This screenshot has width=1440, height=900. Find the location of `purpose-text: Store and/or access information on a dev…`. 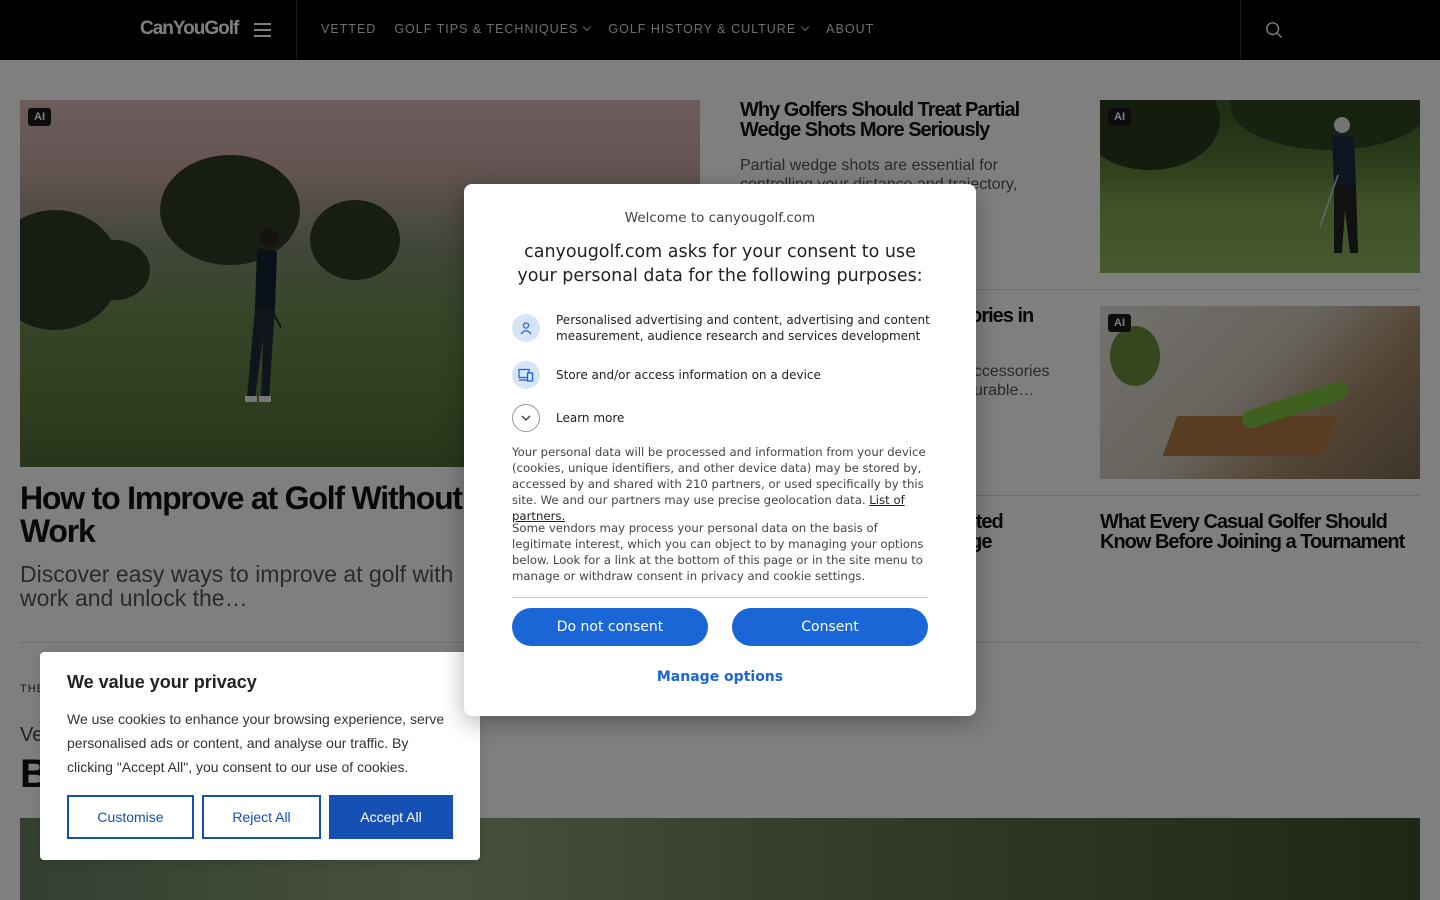

purpose-text: Store and/or access information on a dev… is located at coordinates (688, 375).